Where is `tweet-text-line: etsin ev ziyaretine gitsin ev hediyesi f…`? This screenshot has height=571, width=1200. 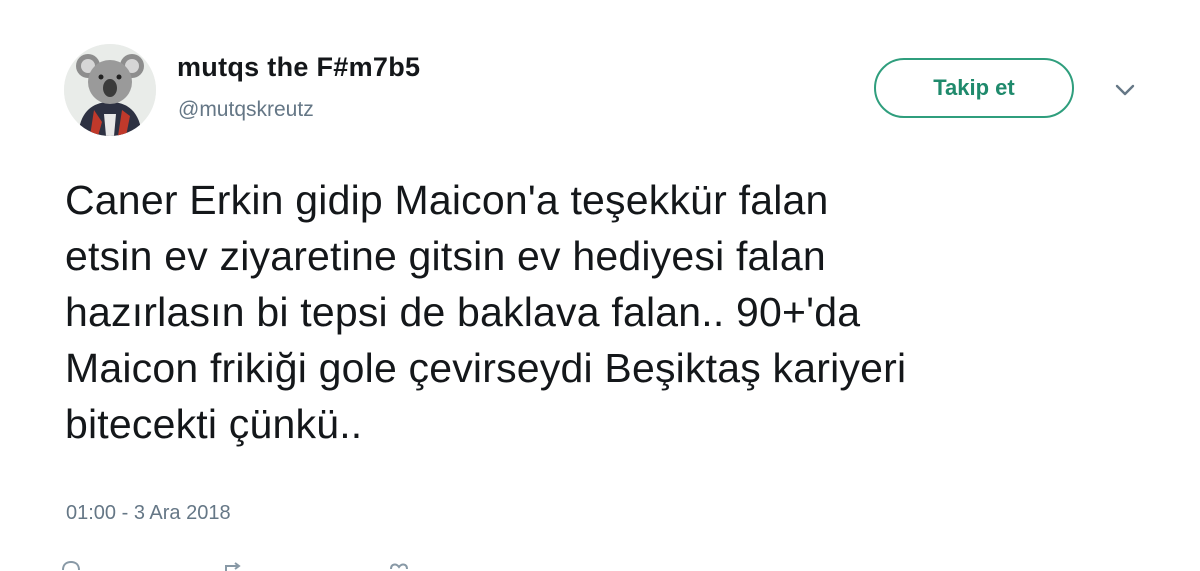
tweet-text-line: etsin ev ziyaretine gitsin ev hediyesi f… is located at coordinates (445, 256).